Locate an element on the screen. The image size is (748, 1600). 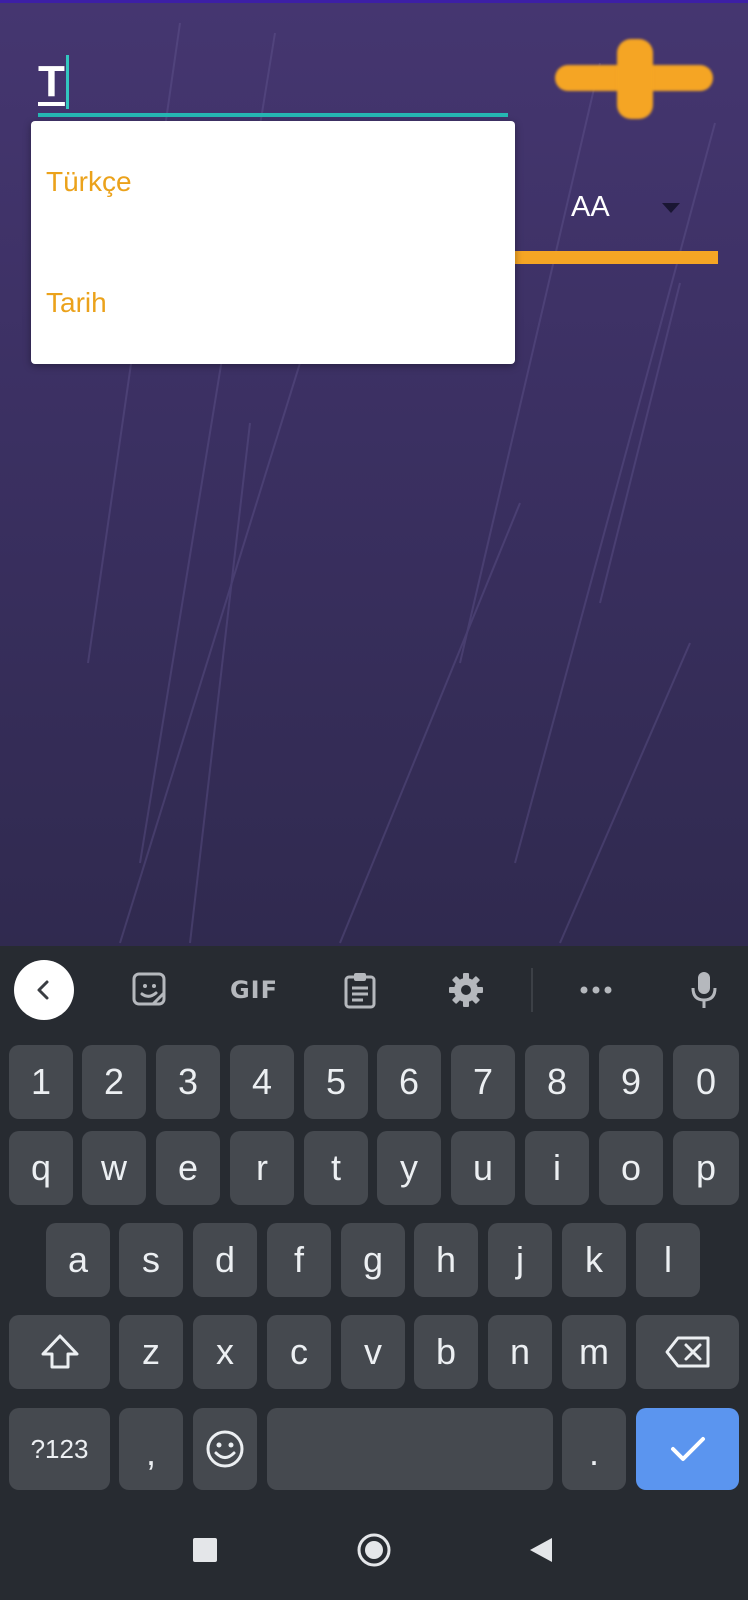
gif-label: GIF is located at coordinates (254, 990).